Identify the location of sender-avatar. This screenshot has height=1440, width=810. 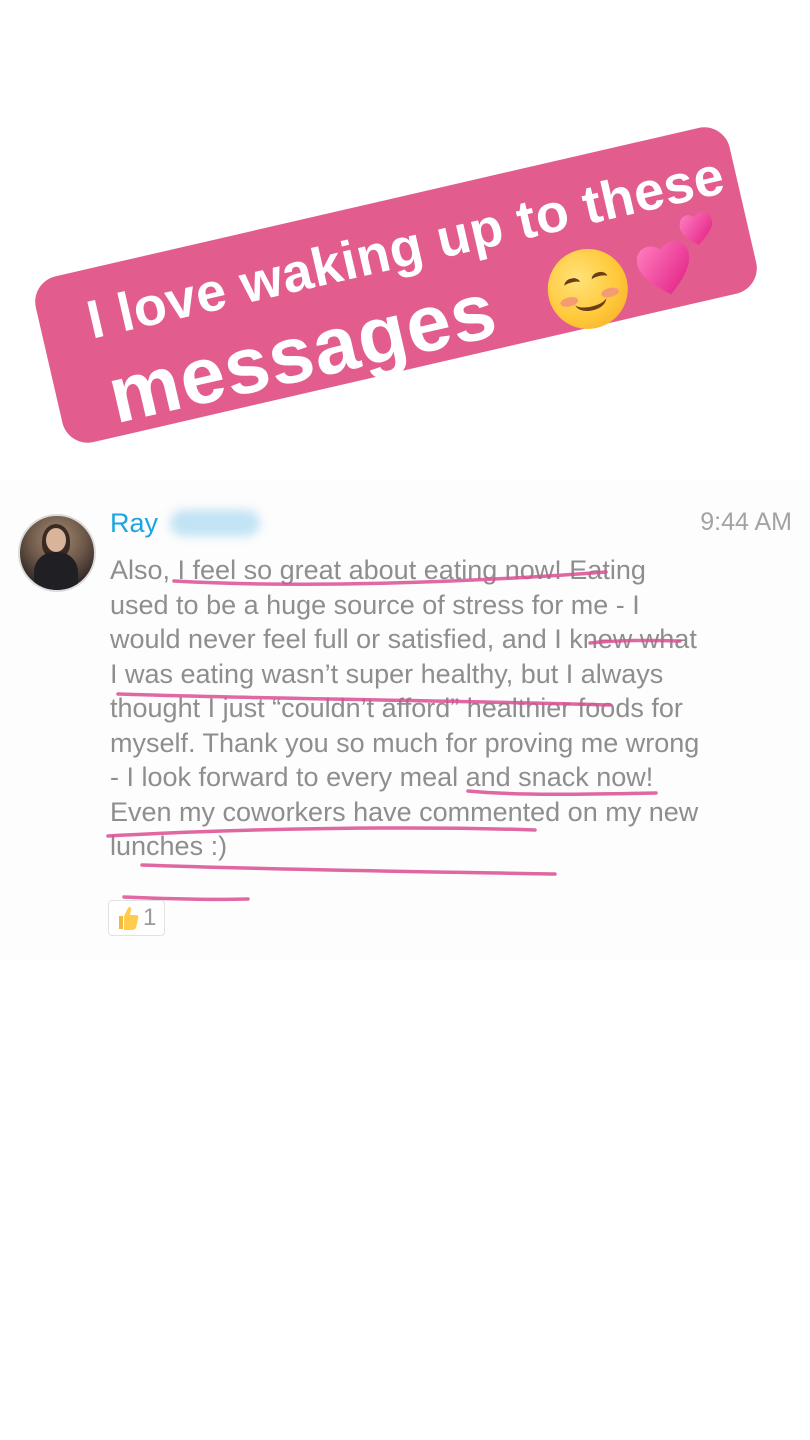
(57, 553).